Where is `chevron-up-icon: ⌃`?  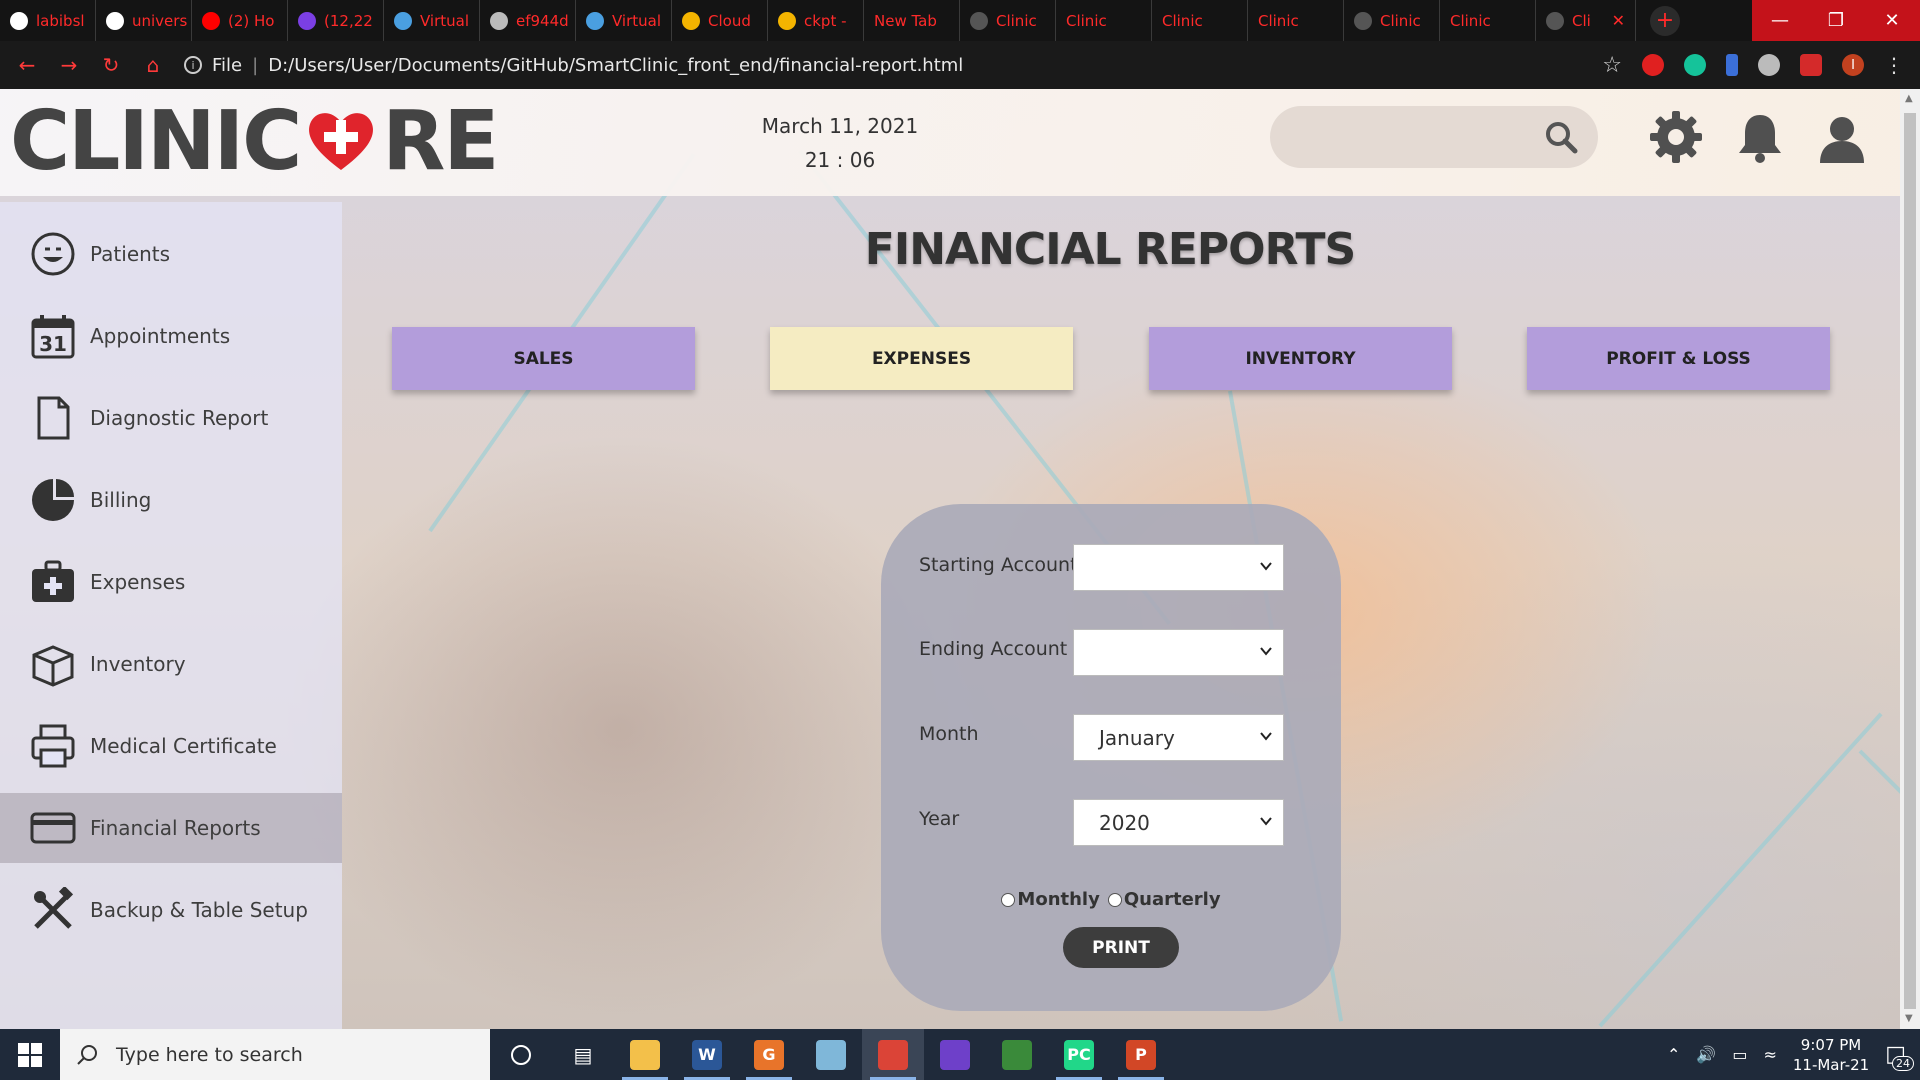
chevron-up-icon: ⌃ is located at coordinates (1673, 1054).